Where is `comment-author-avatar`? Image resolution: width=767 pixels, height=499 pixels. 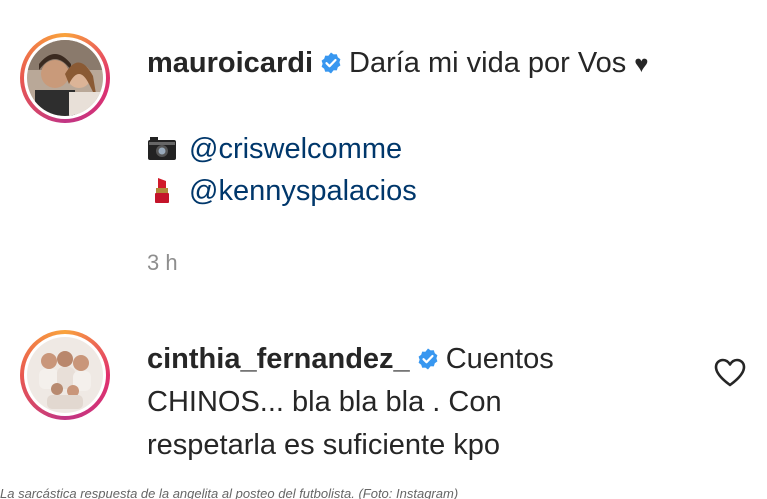
comment-author-avatar is located at coordinates (65, 375).